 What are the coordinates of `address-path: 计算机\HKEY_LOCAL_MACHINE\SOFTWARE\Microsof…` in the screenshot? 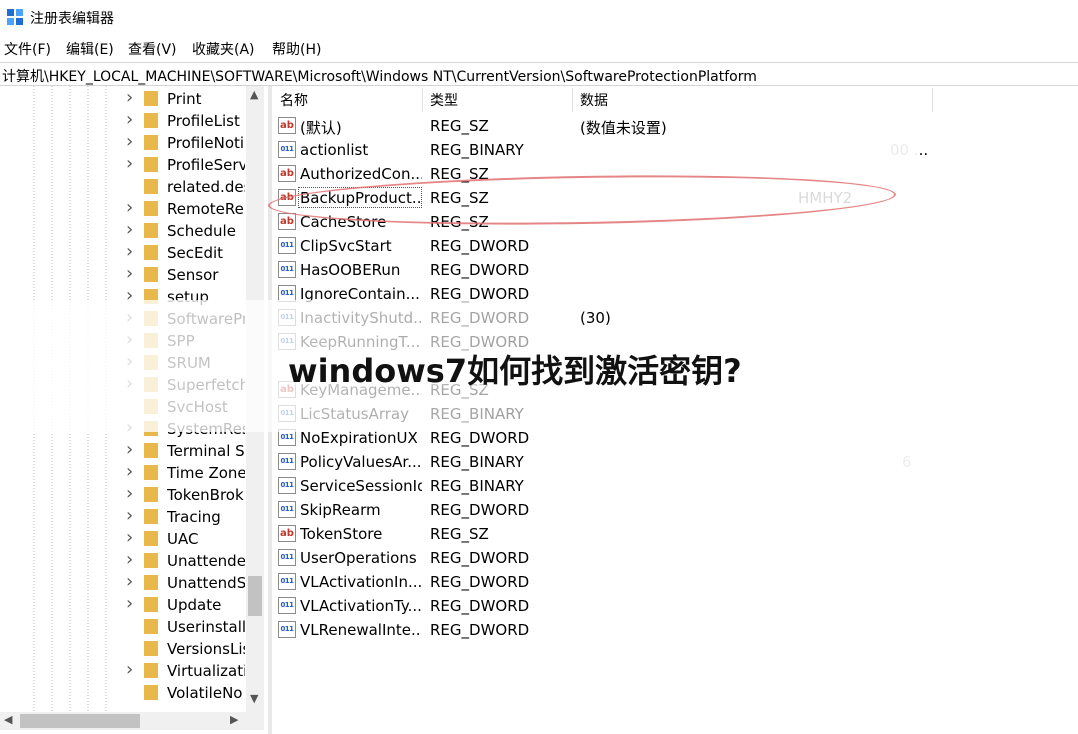 It's located at (379, 76).